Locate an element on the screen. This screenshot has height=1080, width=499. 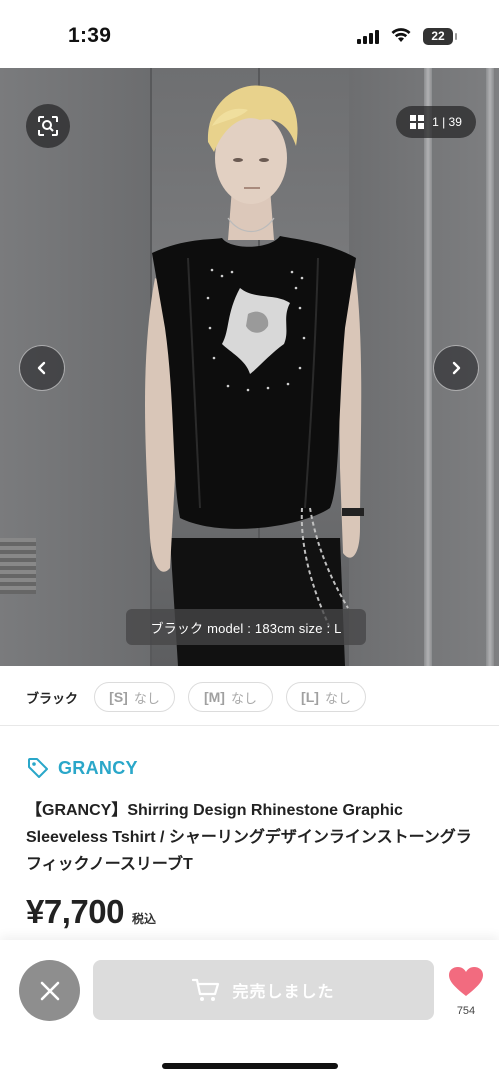
size-chip-s: [S] なし is located at coordinates (134, 697).